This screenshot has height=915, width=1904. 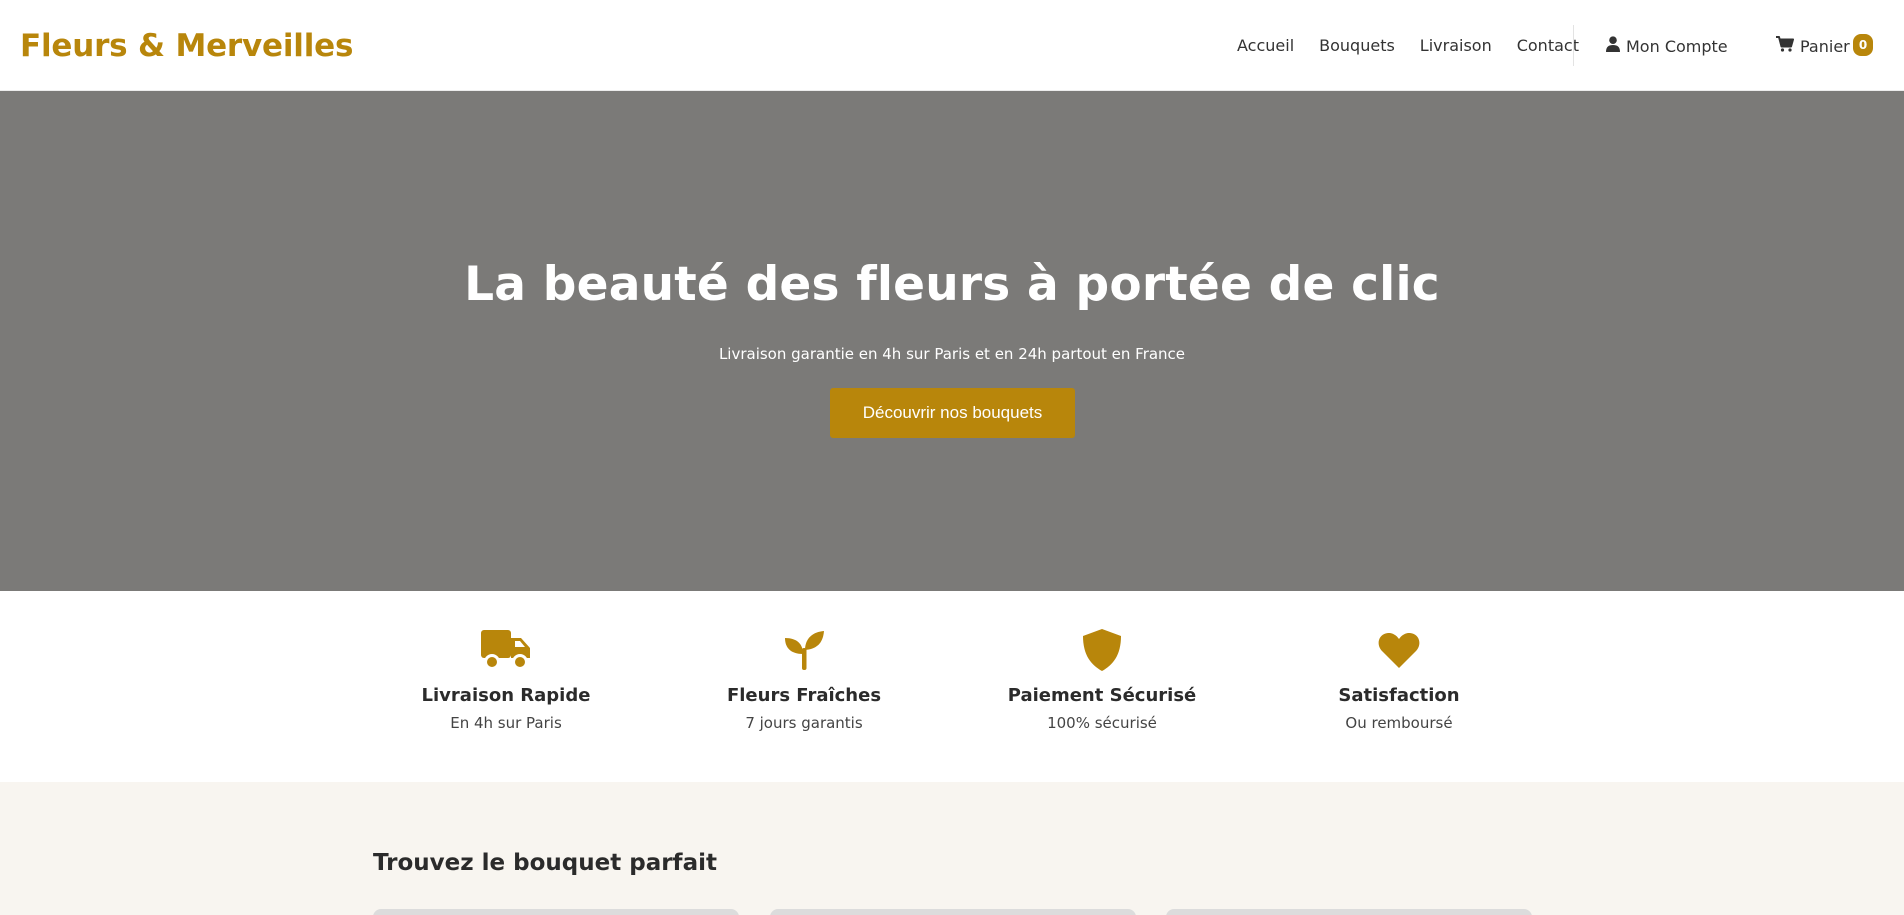 I want to click on cart-link: Panier, so click(x=1813, y=46).